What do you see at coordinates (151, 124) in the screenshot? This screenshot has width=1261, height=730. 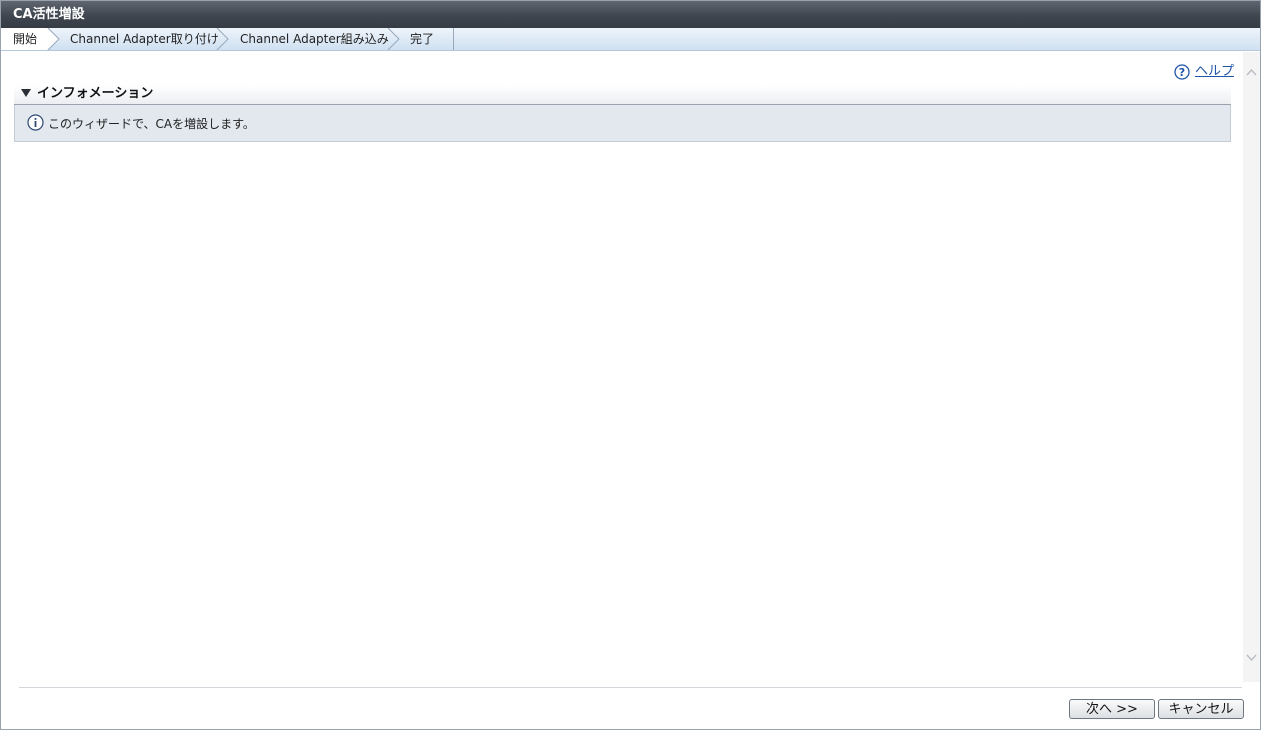 I see `information-message: このウィザードで、CAを増設します。` at bounding box center [151, 124].